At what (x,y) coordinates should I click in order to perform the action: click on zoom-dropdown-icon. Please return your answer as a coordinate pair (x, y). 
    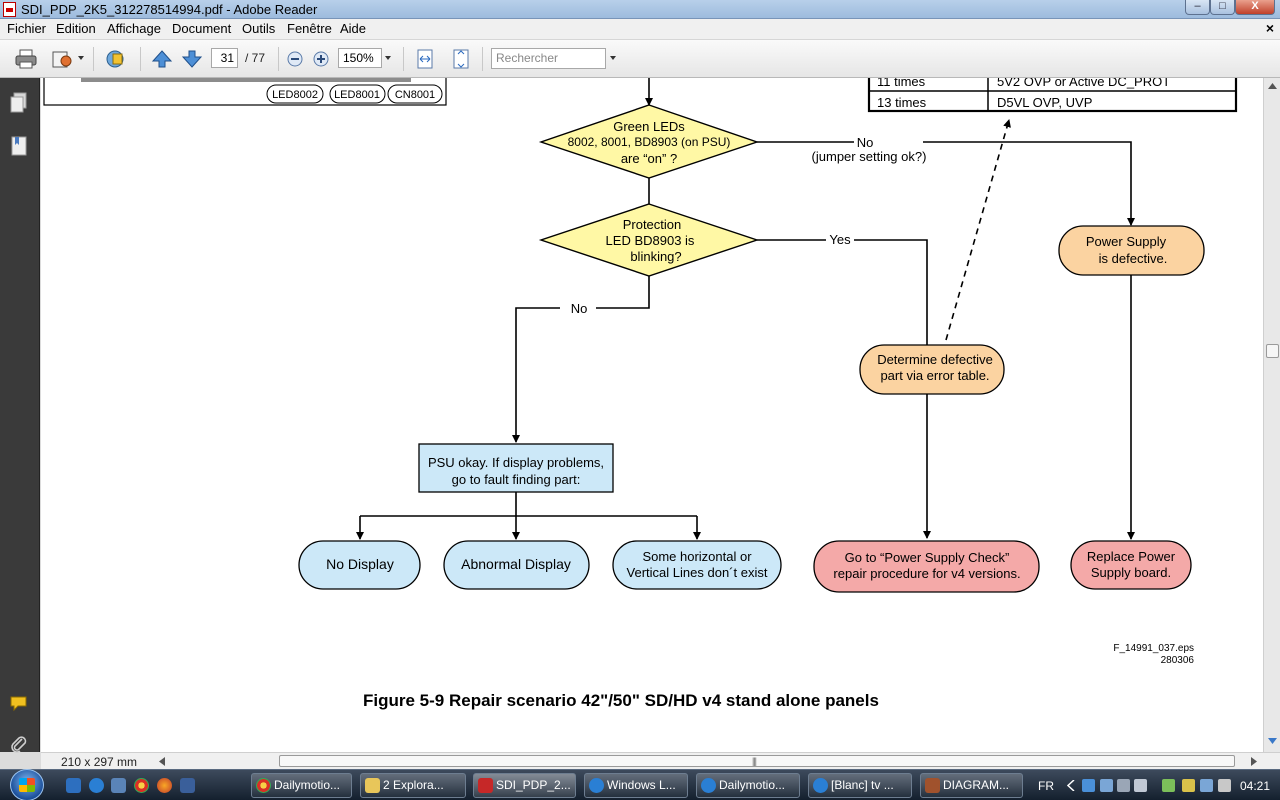
    Looking at the image, I should click on (388, 58).